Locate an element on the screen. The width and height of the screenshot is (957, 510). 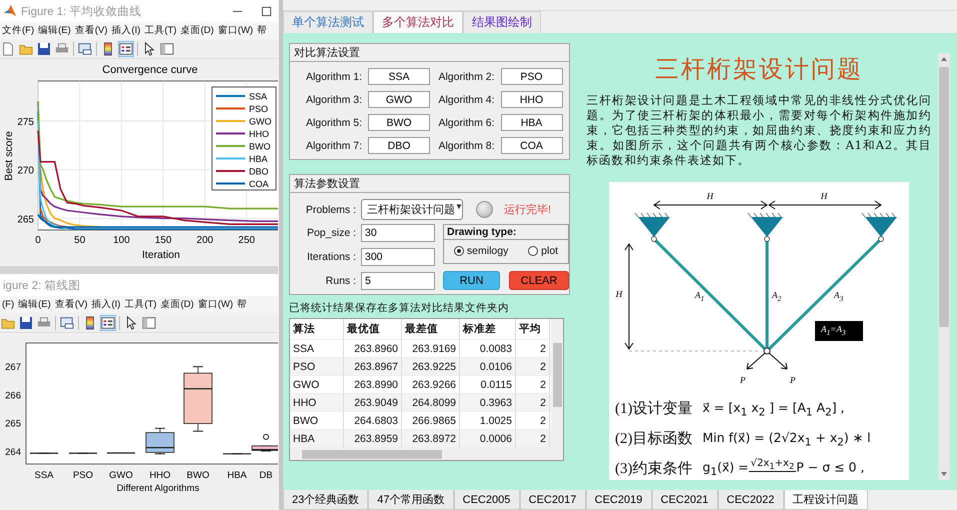
y-tick-label: 275 is located at coordinates (25, 122).